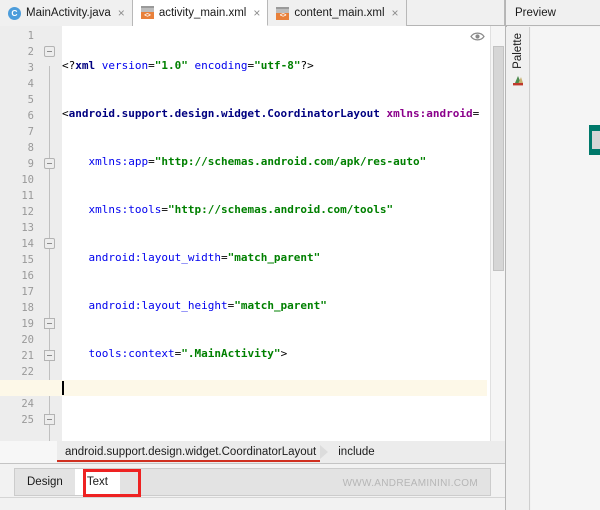 This screenshot has width=600, height=510. What do you see at coordinates (27, 260) in the screenshot?
I see `line-number: 15` at bounding box center [27, 260].